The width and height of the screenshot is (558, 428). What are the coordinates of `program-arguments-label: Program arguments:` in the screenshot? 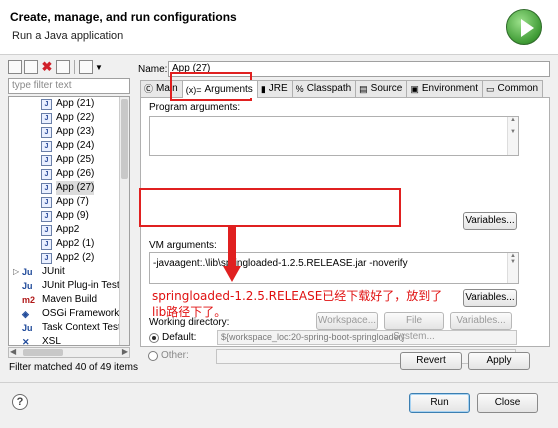 It's located at (195, 107).